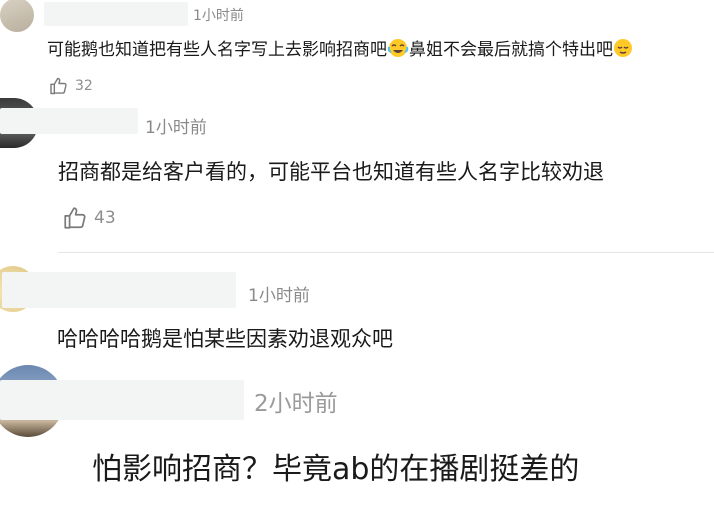  I want to click on relieved-emoji-icon, so click(623, 51).